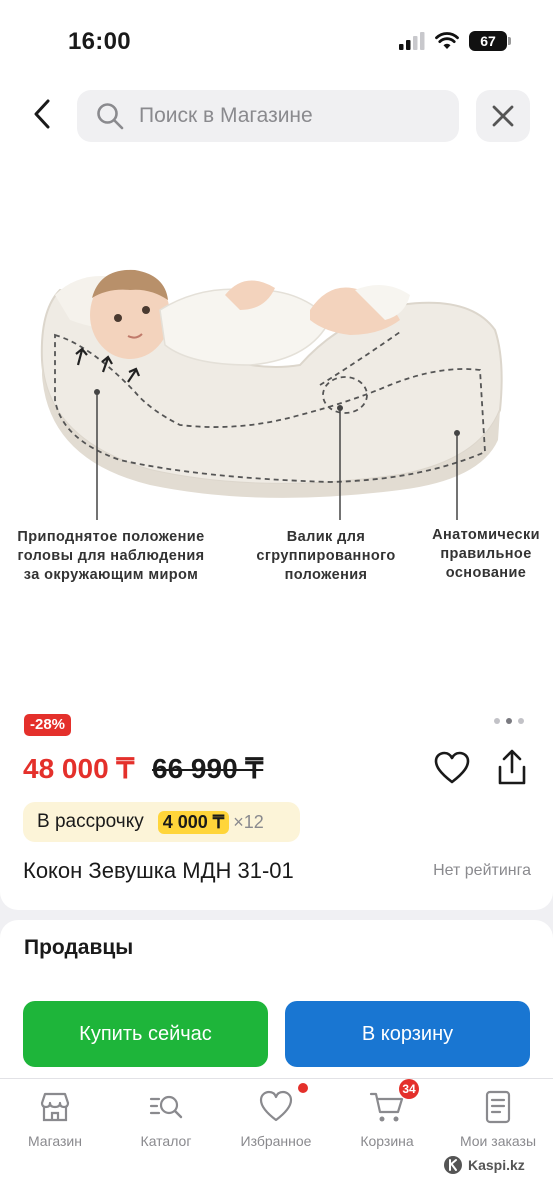  I want to click on tab-label: Избранное, so click(276, 1141).